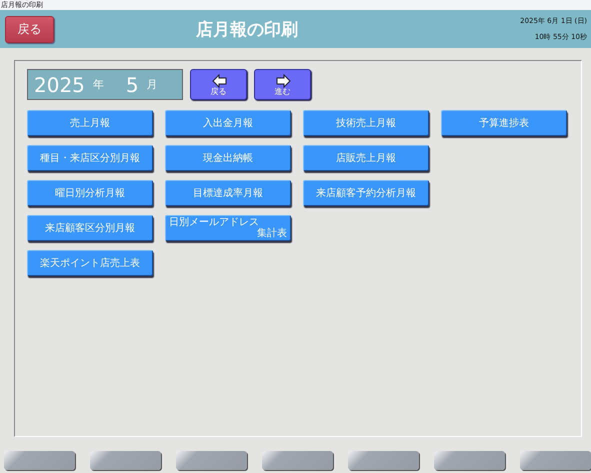 Image resolution: width=591 pixels, height=473 pixels. Describe the element at coordinates (228, 228) in the screenshot. I see `report-button: 日別メールアドレス 集計表` at that location.